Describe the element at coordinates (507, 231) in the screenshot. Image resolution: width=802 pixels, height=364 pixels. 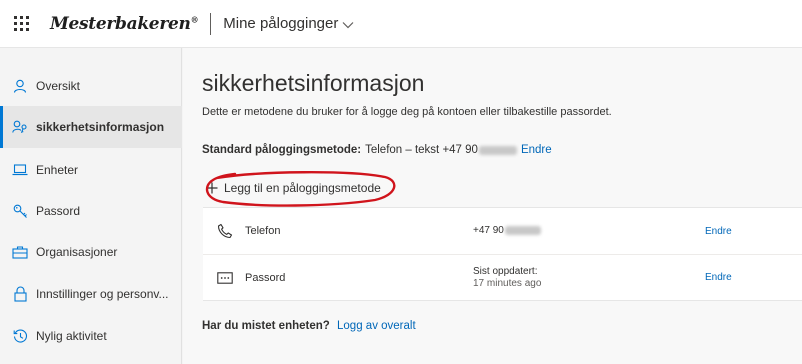
I see `method-value: +47 90` at that location.